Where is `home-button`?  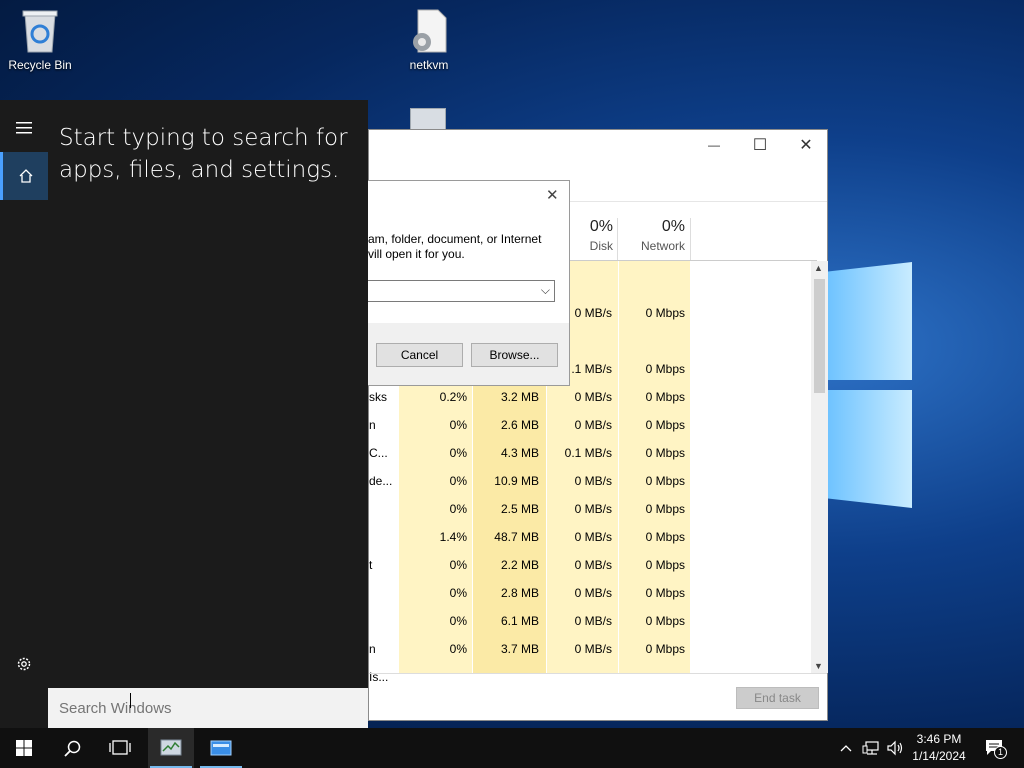 home-button is located at coordinates (24, 176).